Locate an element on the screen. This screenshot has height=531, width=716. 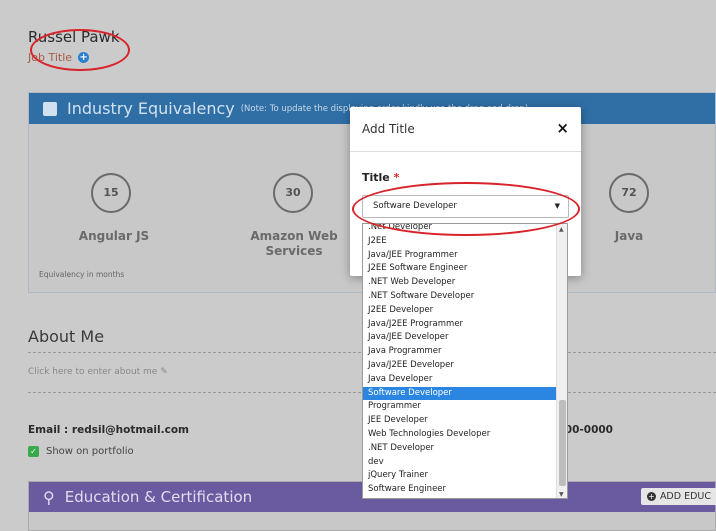
pencil-icon: ✎ is located at coordinates (164, 372).